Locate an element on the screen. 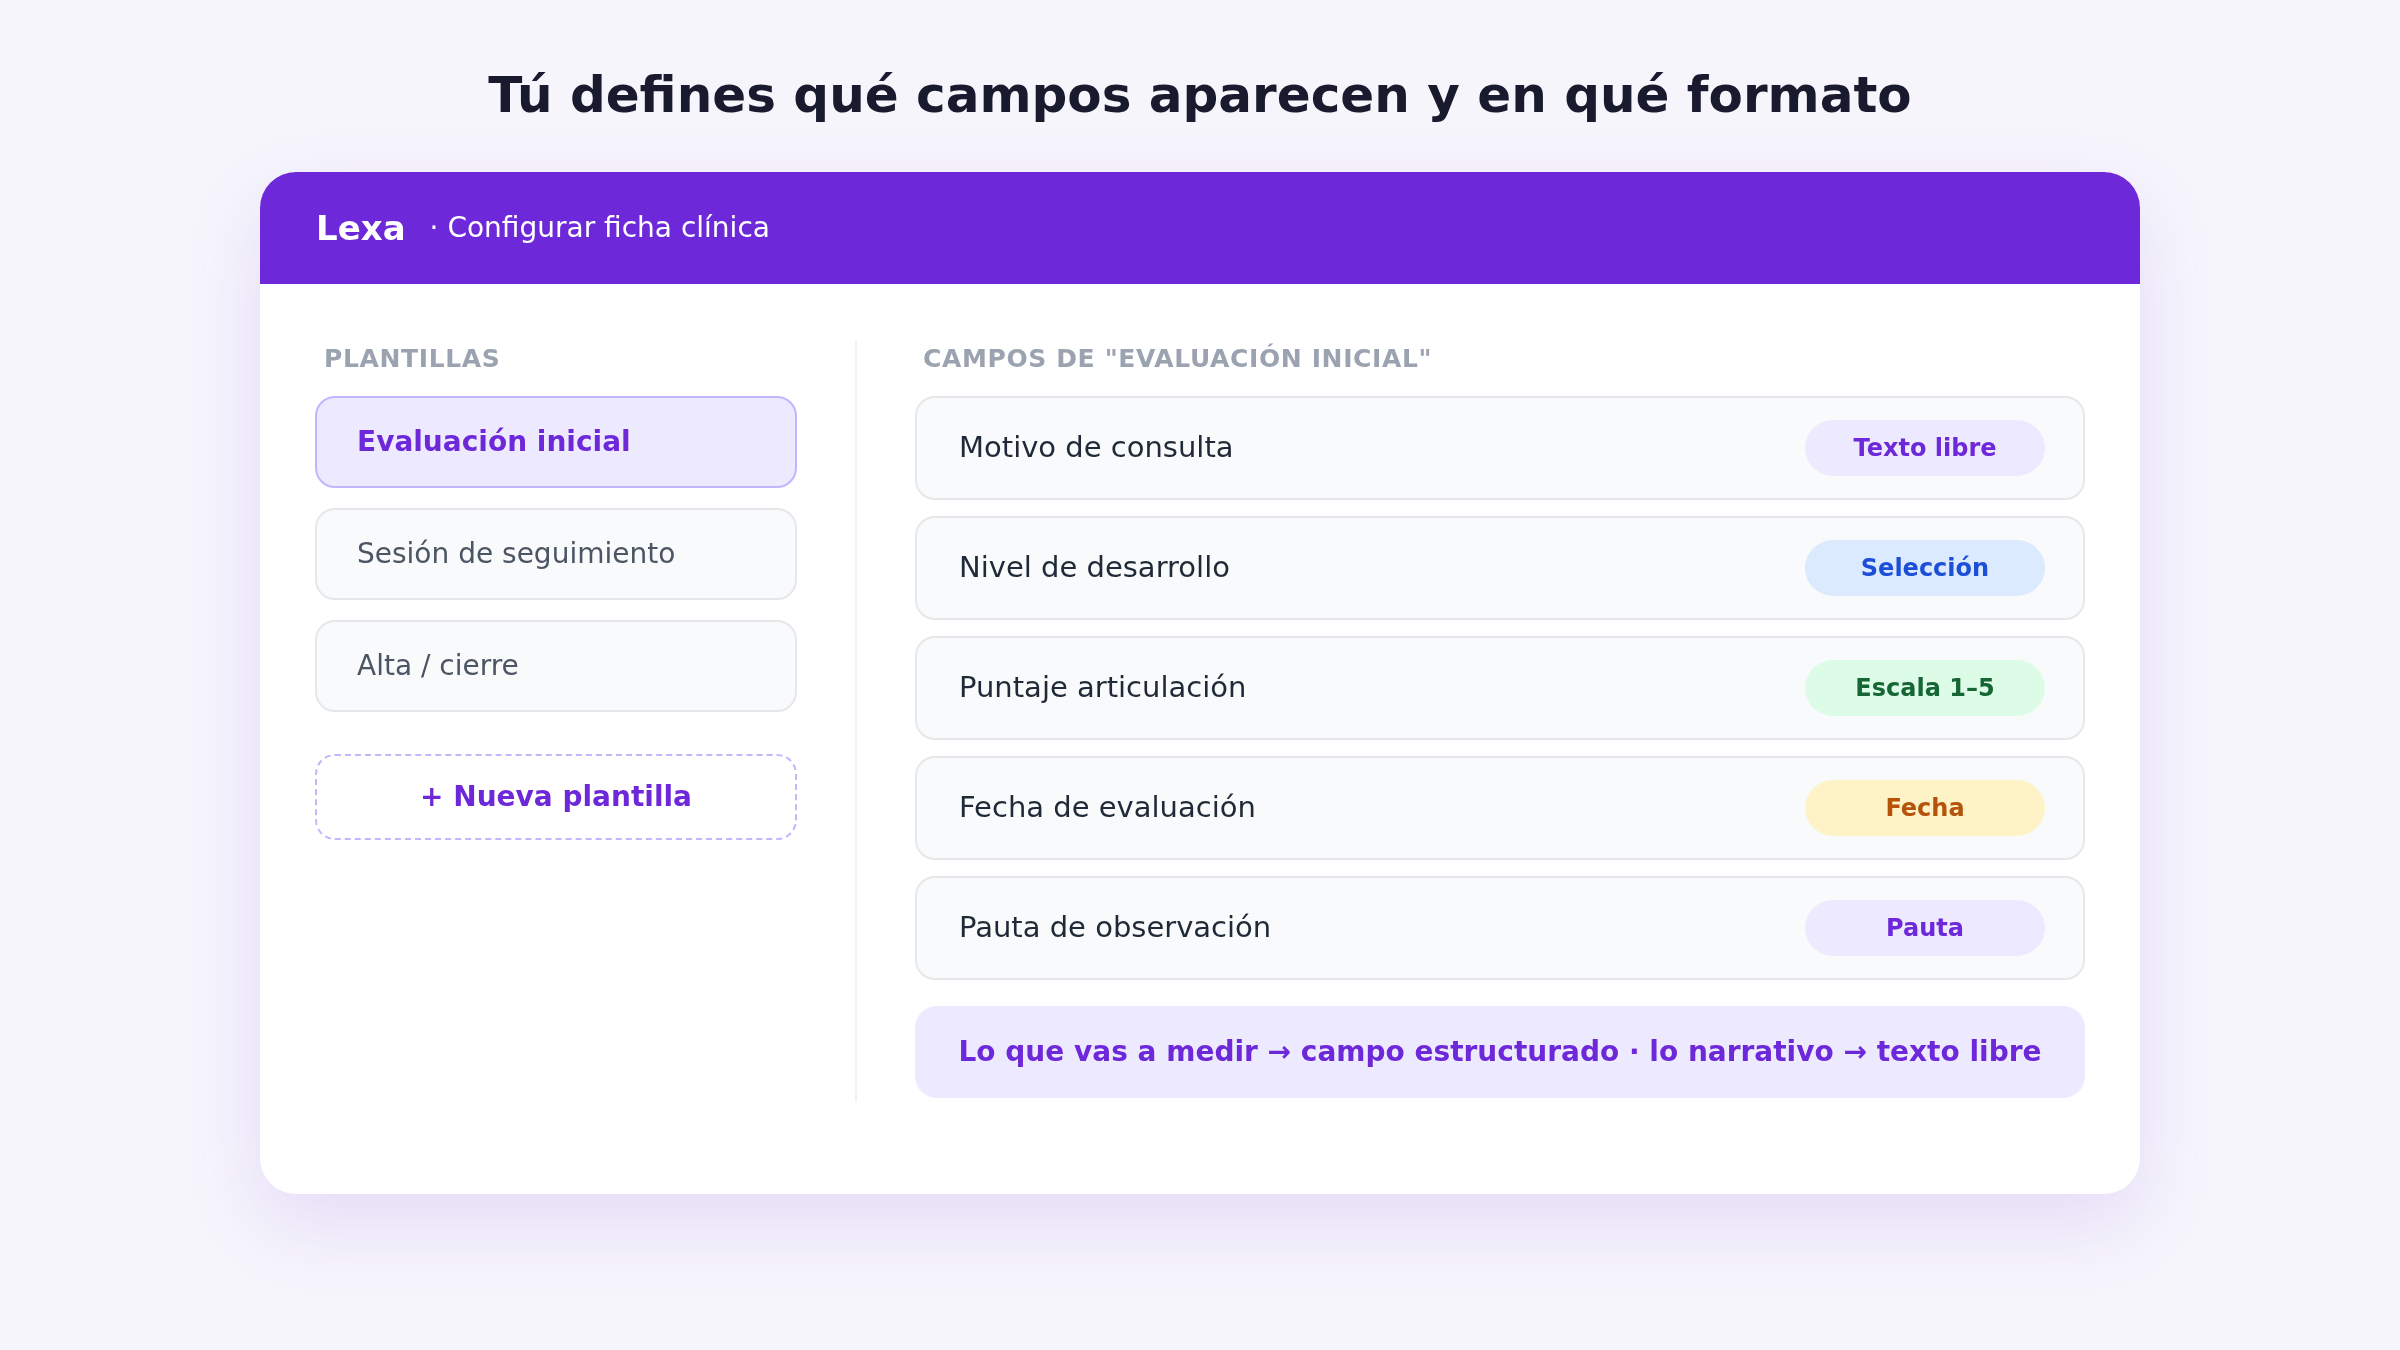  field-row: Puntaje articulación Escala 1–5 is located at coordinates (1500, 687).